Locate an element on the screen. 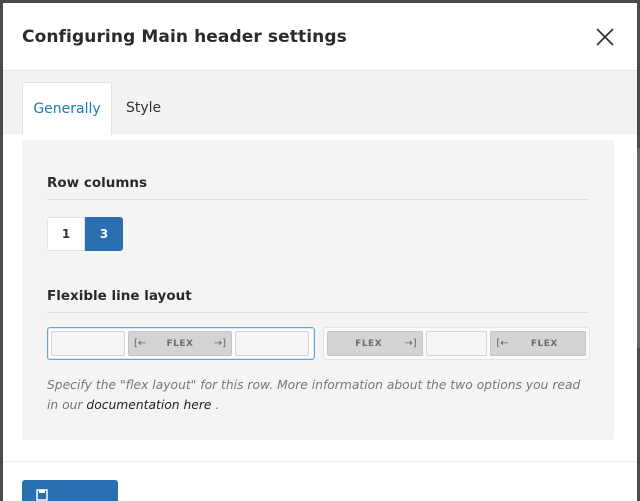  layout-cell-right is located at coordinates (272, 343).